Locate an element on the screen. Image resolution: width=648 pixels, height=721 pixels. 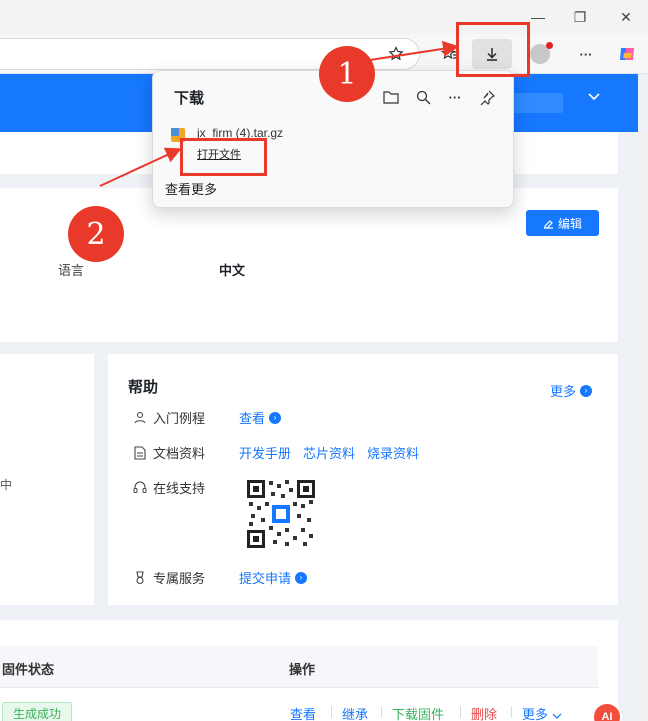
annotation-arrow-one is located at coordinates (414, 50).